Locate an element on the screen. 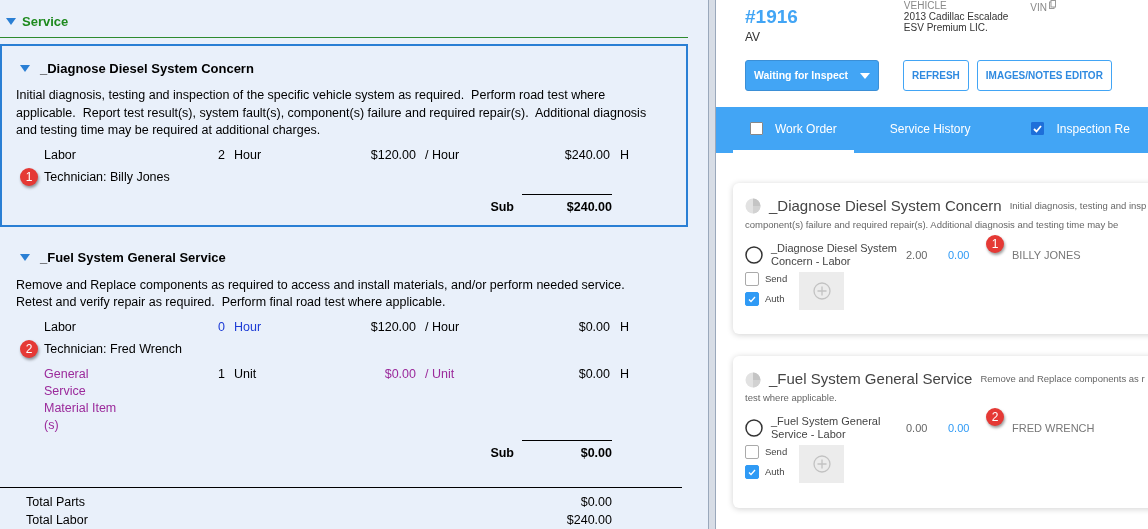  total-label: Total Labor is located at coordinates (57, 520).